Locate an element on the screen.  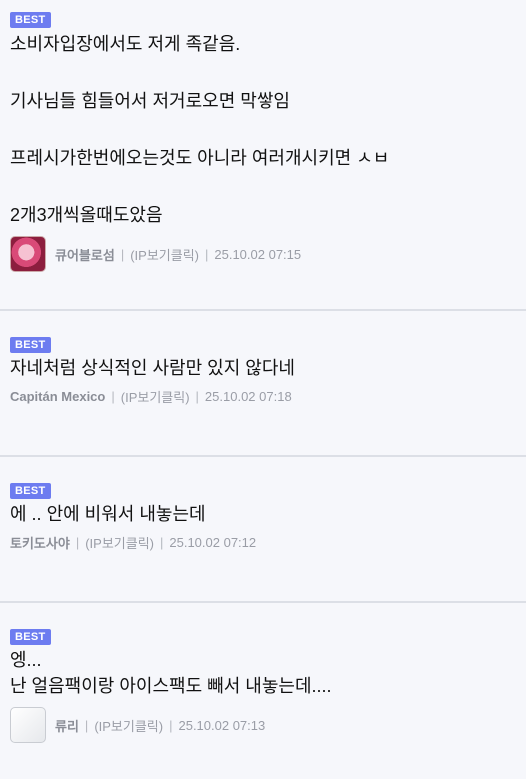
comment-meta: 토키도사야 | (IP보기클릭) | 25.10.02 07:12 is located at coordinates (263, 542).